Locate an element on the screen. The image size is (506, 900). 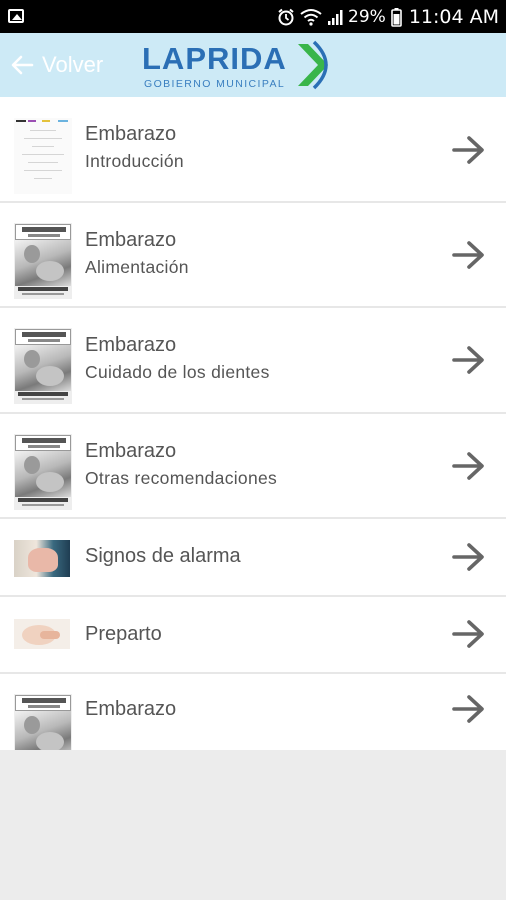
item-subtitle: Alimentación is located at coordinates (137, 267).